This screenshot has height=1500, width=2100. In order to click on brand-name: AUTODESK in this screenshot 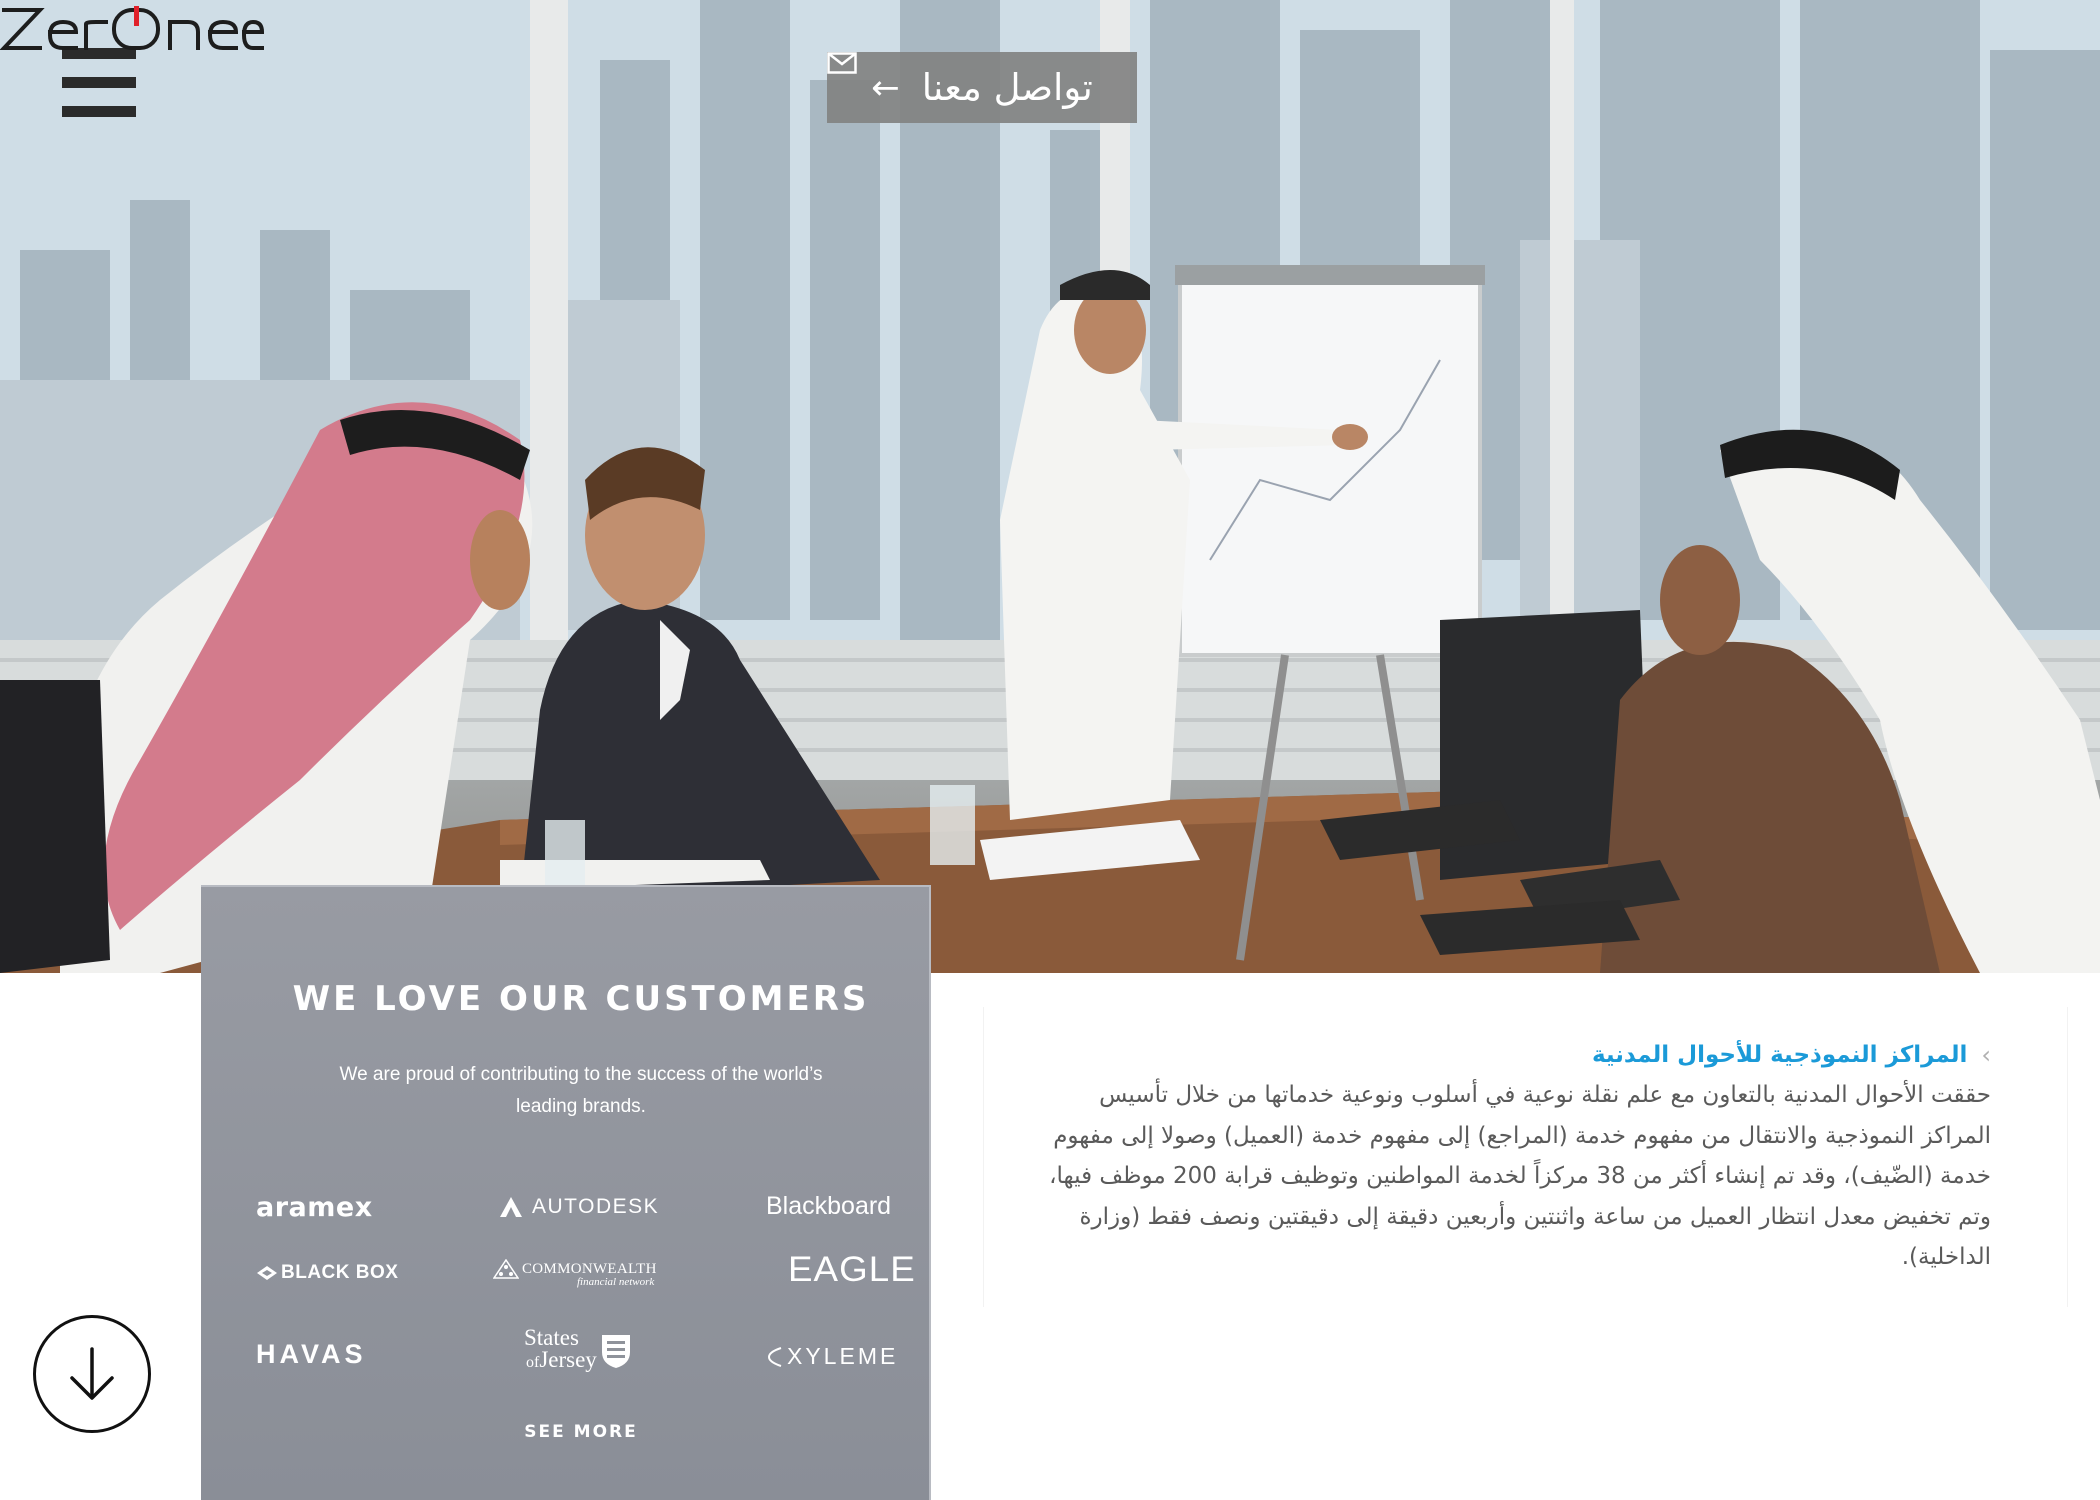, I will do `click(596, 1206)`.